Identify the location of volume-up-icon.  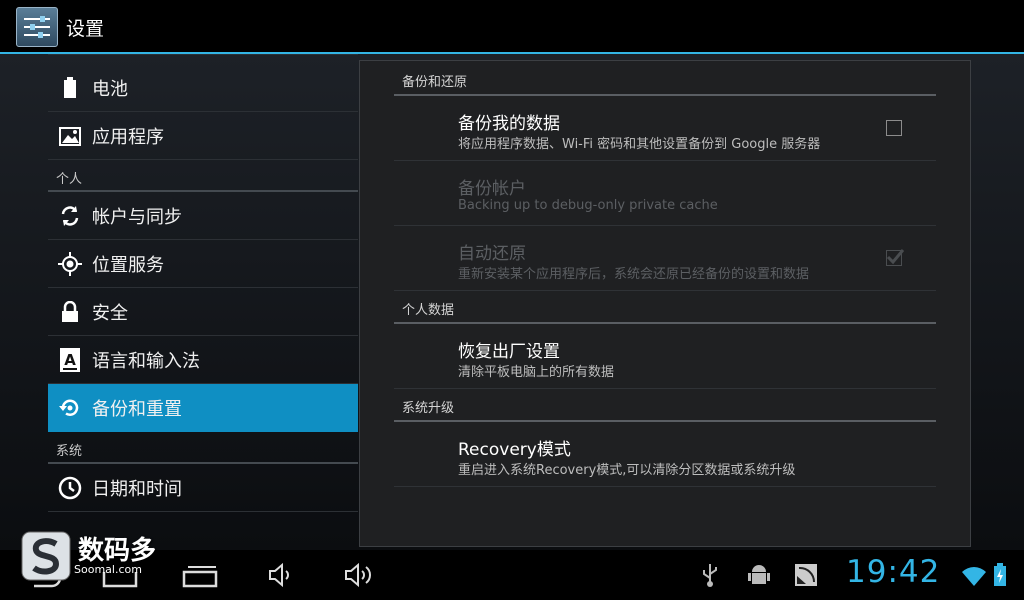
(360, 575).